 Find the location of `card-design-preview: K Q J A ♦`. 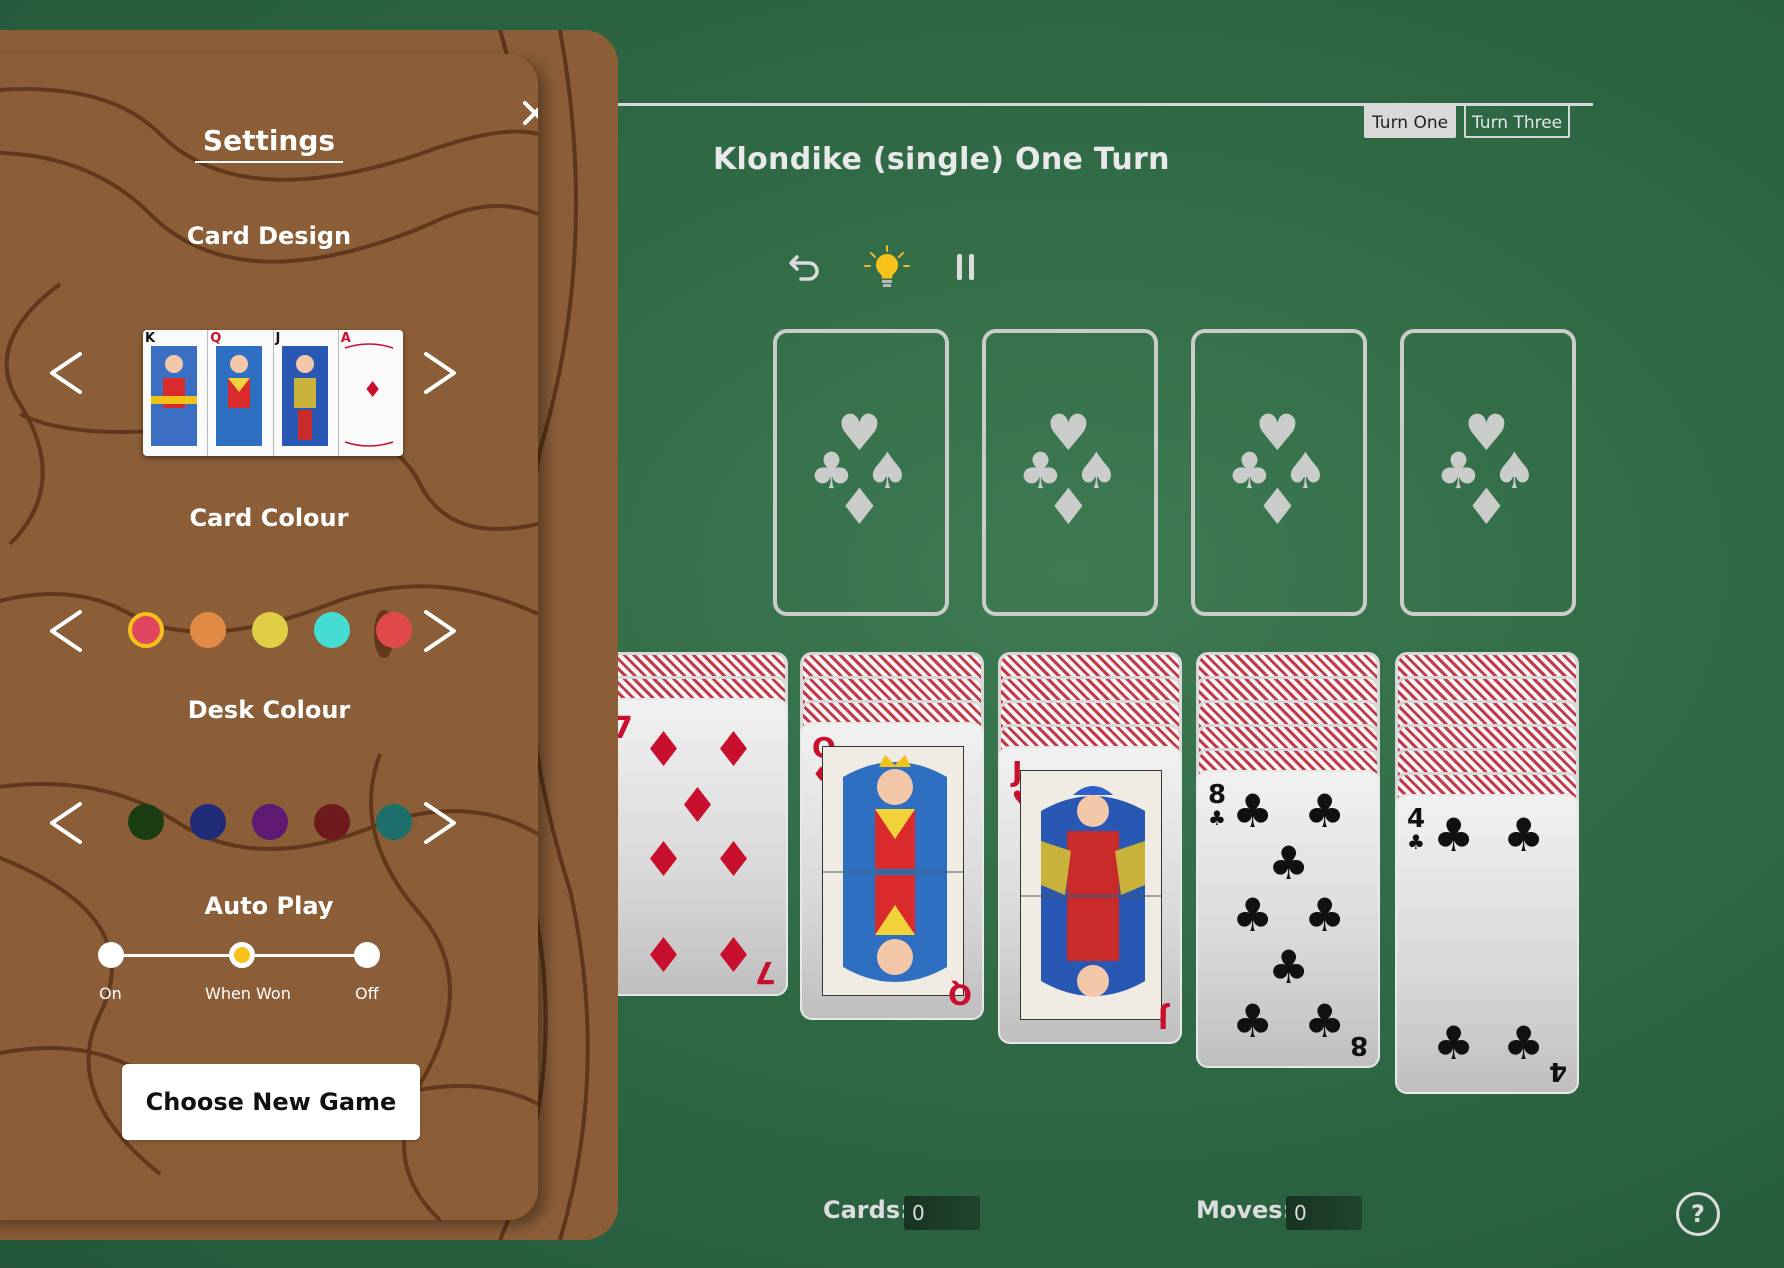

card-design-preview: K Q J A ♦ is located at coordinates (273, 393).